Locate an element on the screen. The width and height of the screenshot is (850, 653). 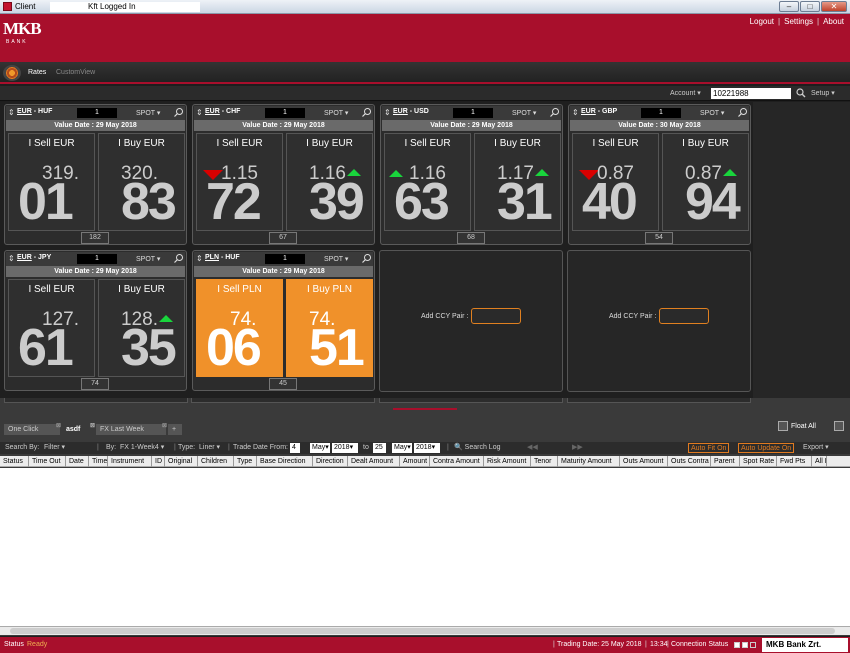
close-button: ✕ is located at coordinates (834, 6).